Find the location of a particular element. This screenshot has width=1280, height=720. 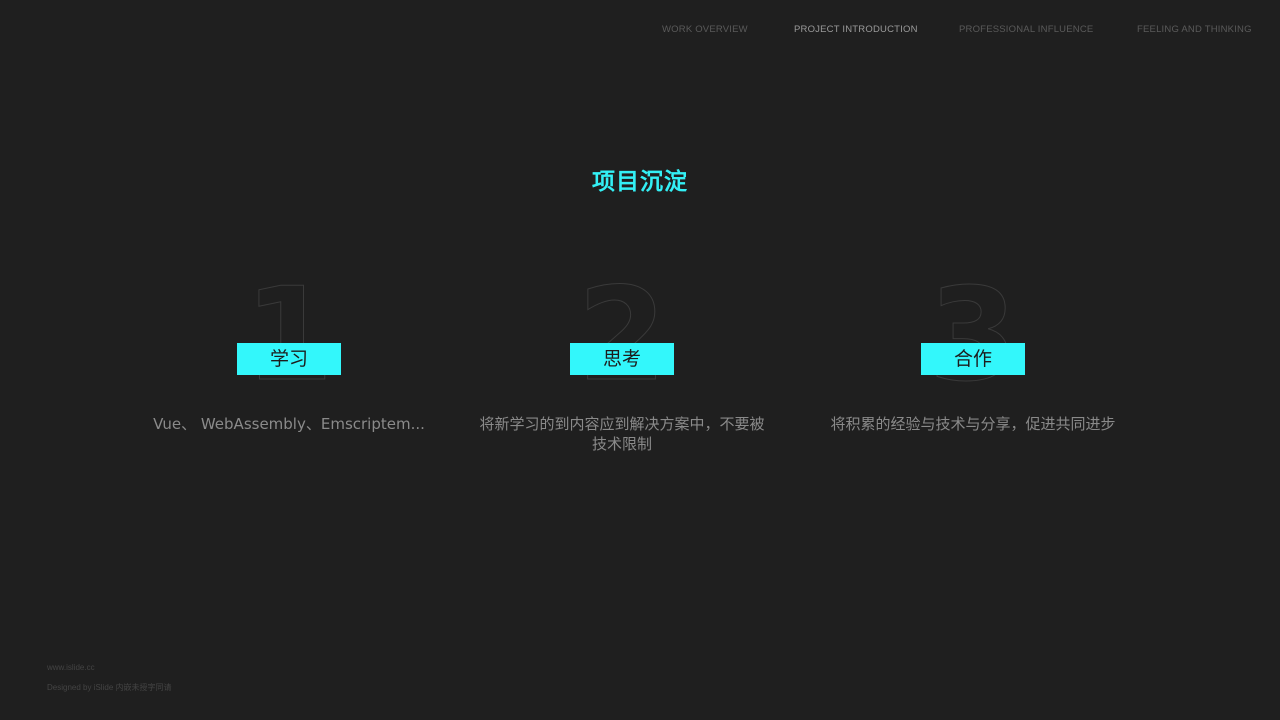

page-title: 项目沉淀 is located at coordinates (640, 182).